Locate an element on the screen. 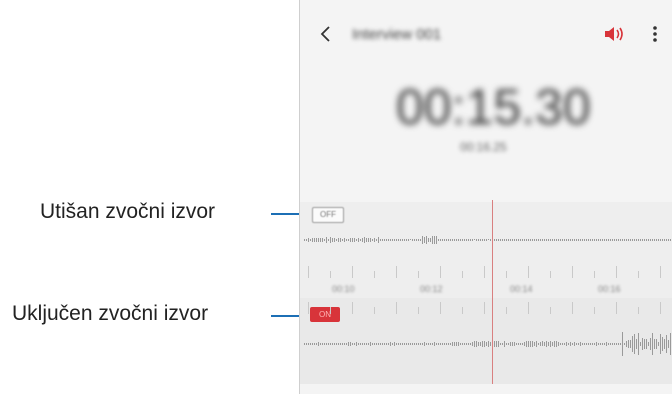 Image resolution: width=672 pixels, height=394 pixels. more-options-button is located at coordinates (655, 34).